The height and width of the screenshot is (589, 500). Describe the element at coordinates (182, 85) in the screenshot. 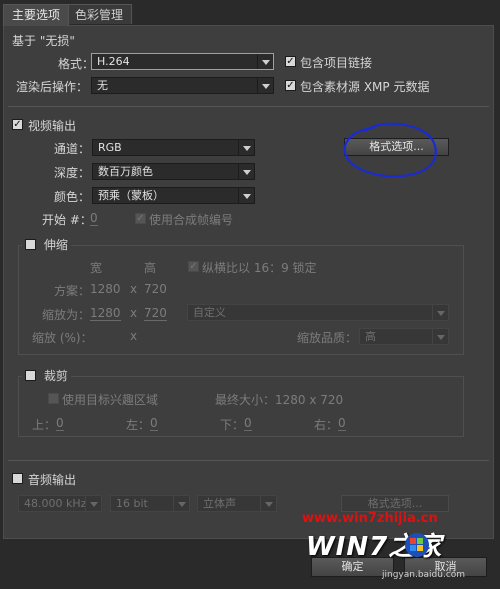

I see `post-render-dropdown: 无` at that location.